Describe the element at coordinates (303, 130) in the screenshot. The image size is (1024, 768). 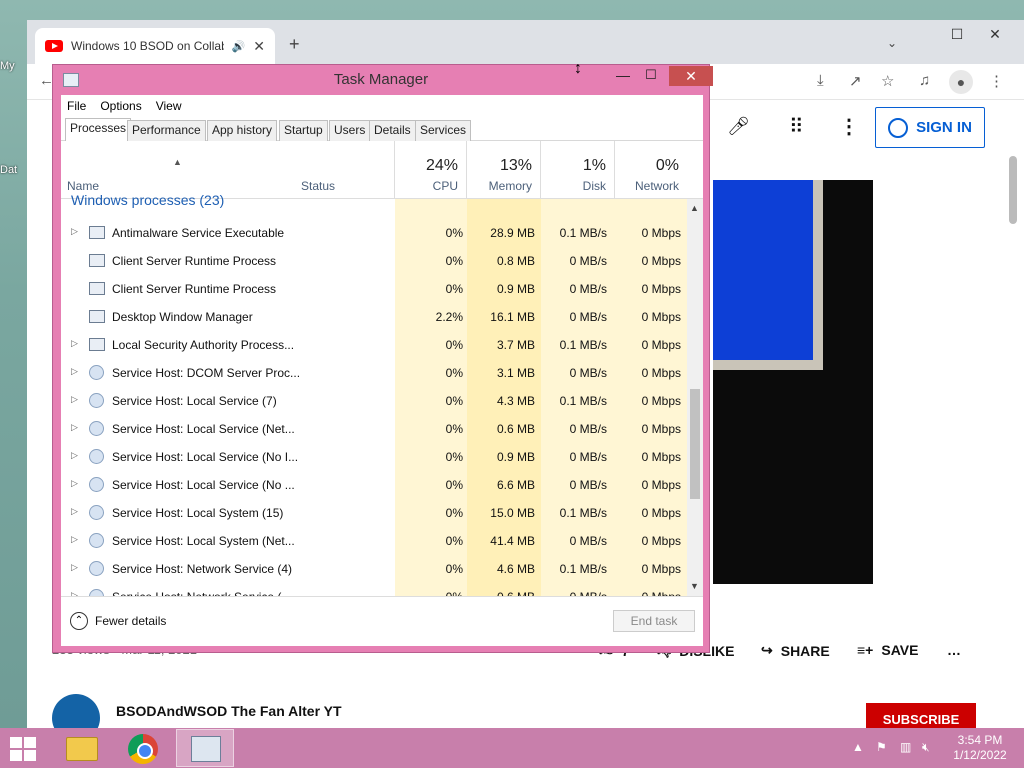
I see `tab-startup: Startup` at that location.